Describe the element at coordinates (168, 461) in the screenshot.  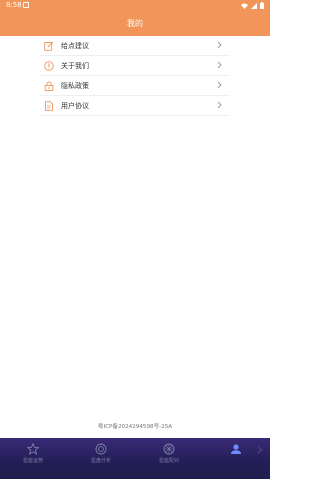
I see `tab-label: 星座配对` at that location.